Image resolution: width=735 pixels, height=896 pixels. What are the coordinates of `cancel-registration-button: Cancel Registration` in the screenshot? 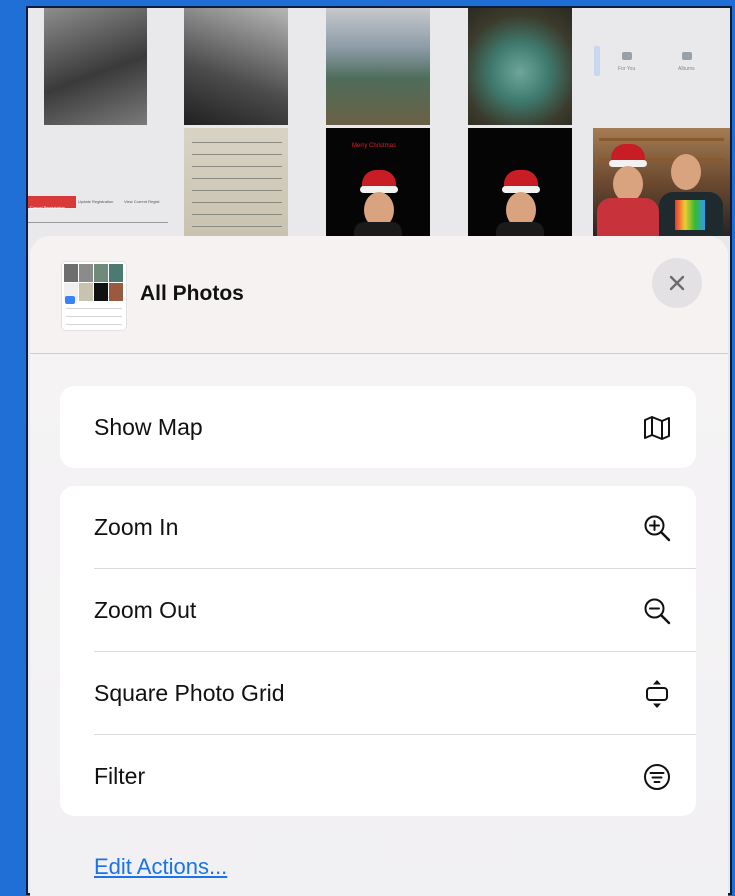 It's located at (52, 203).